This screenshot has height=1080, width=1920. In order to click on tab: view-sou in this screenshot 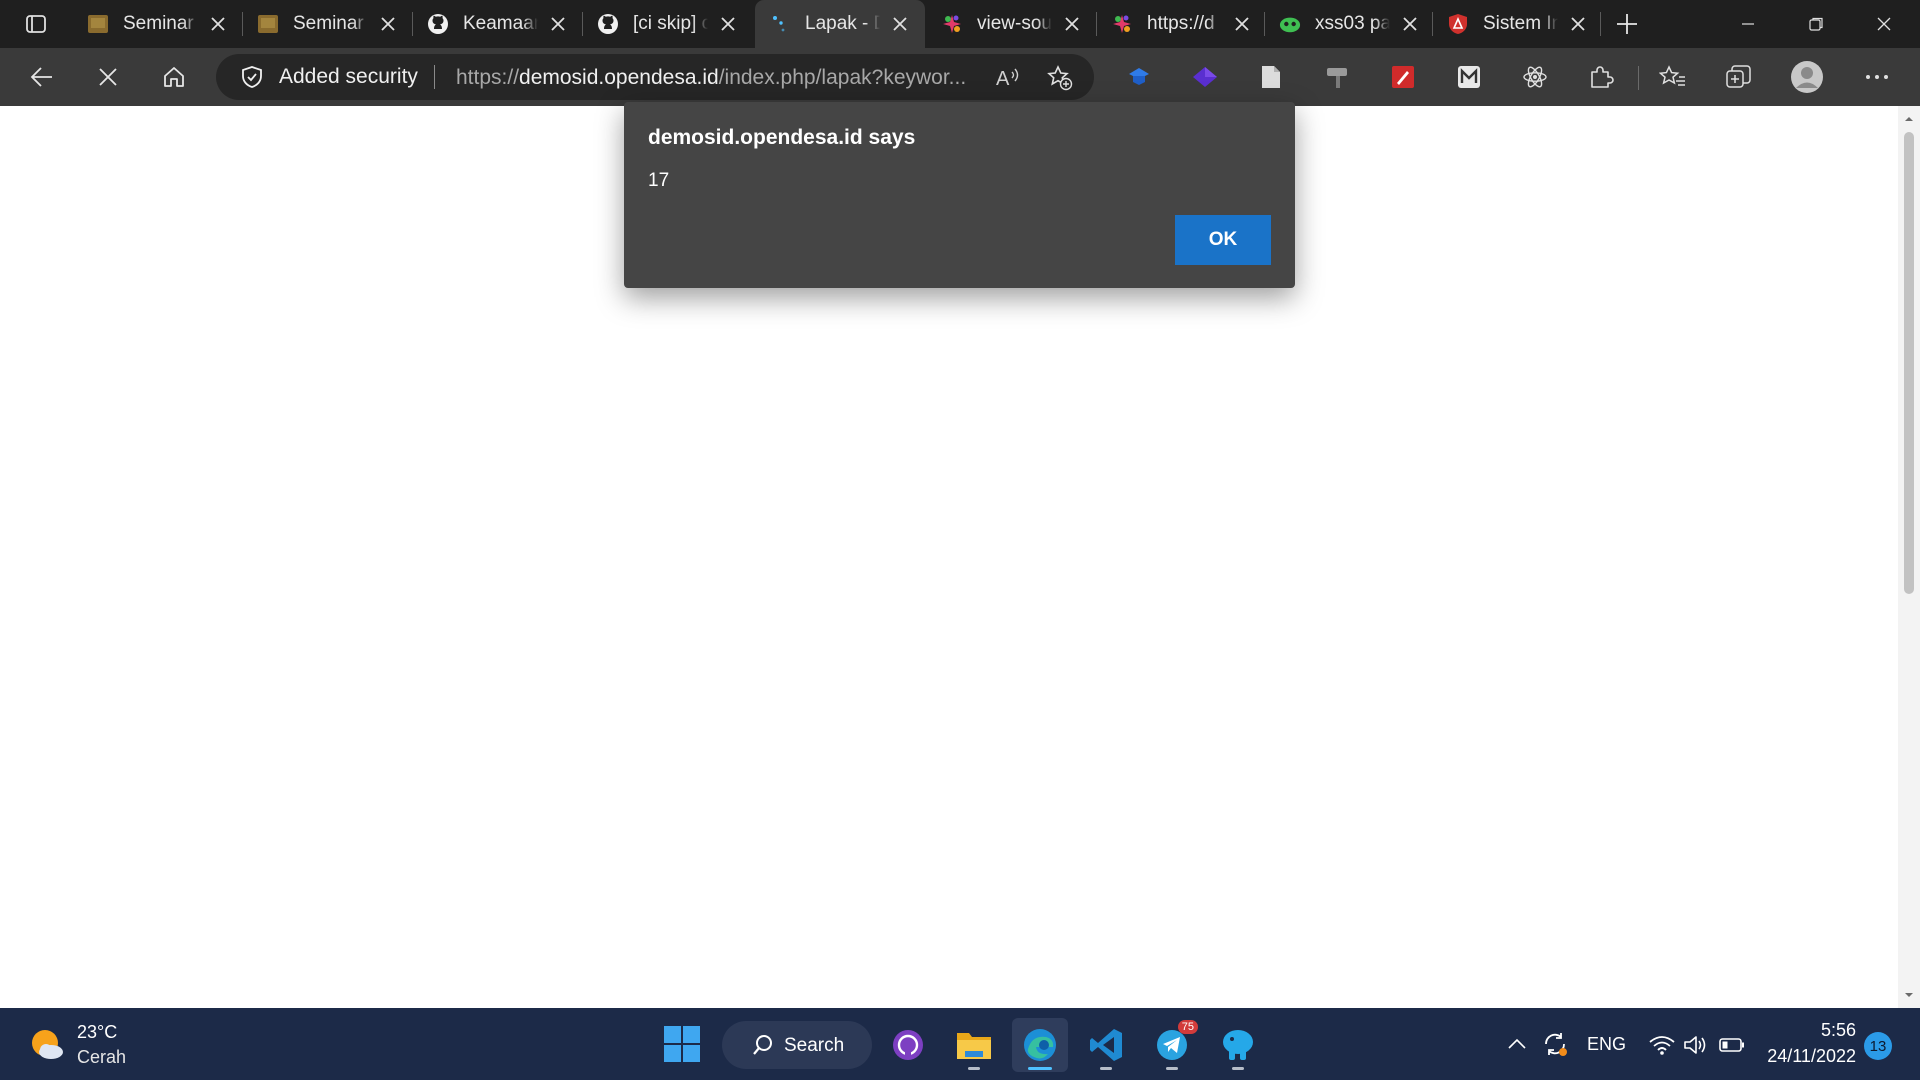, I will do `click(1012, 24)`.